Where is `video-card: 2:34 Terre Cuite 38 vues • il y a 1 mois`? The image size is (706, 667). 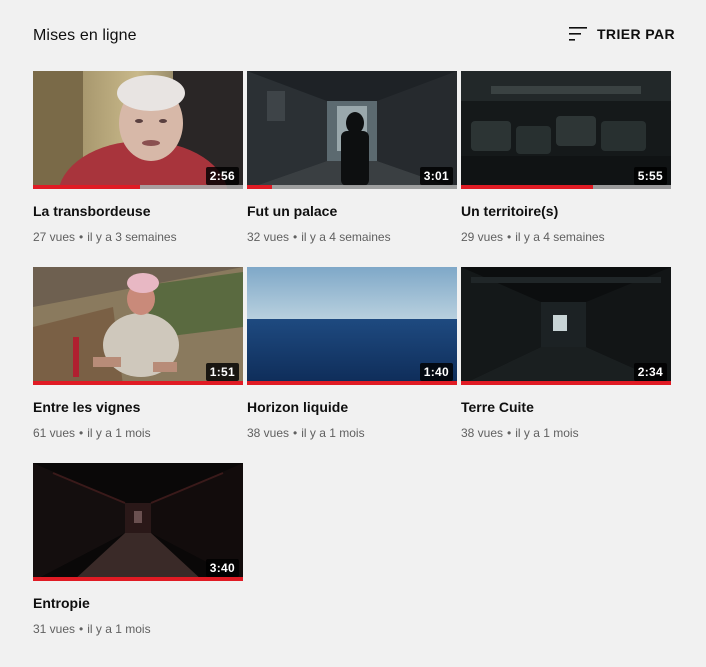 video-card: 2:34 Terre Cuite 38 vues • il y a 1 mois is located at coordinates (566, 357).